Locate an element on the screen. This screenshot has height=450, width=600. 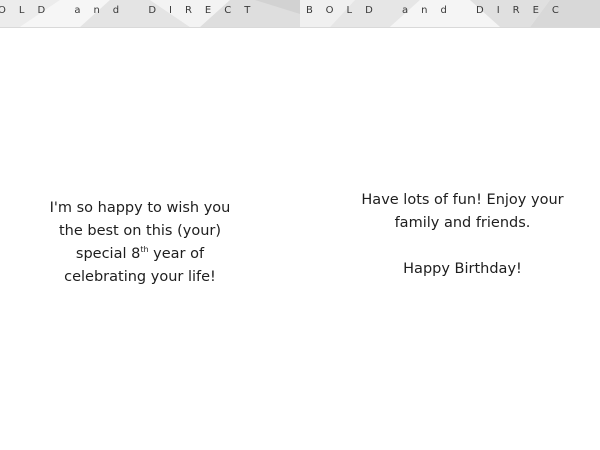
header-banner-right: BOLD and DIREC is located at coordinates (450, 14).